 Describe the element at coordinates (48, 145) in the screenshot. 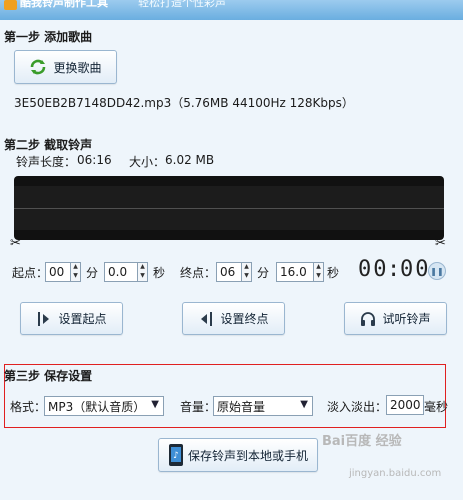

I see `step2-heading: 第二步 截取铃声` at that location.